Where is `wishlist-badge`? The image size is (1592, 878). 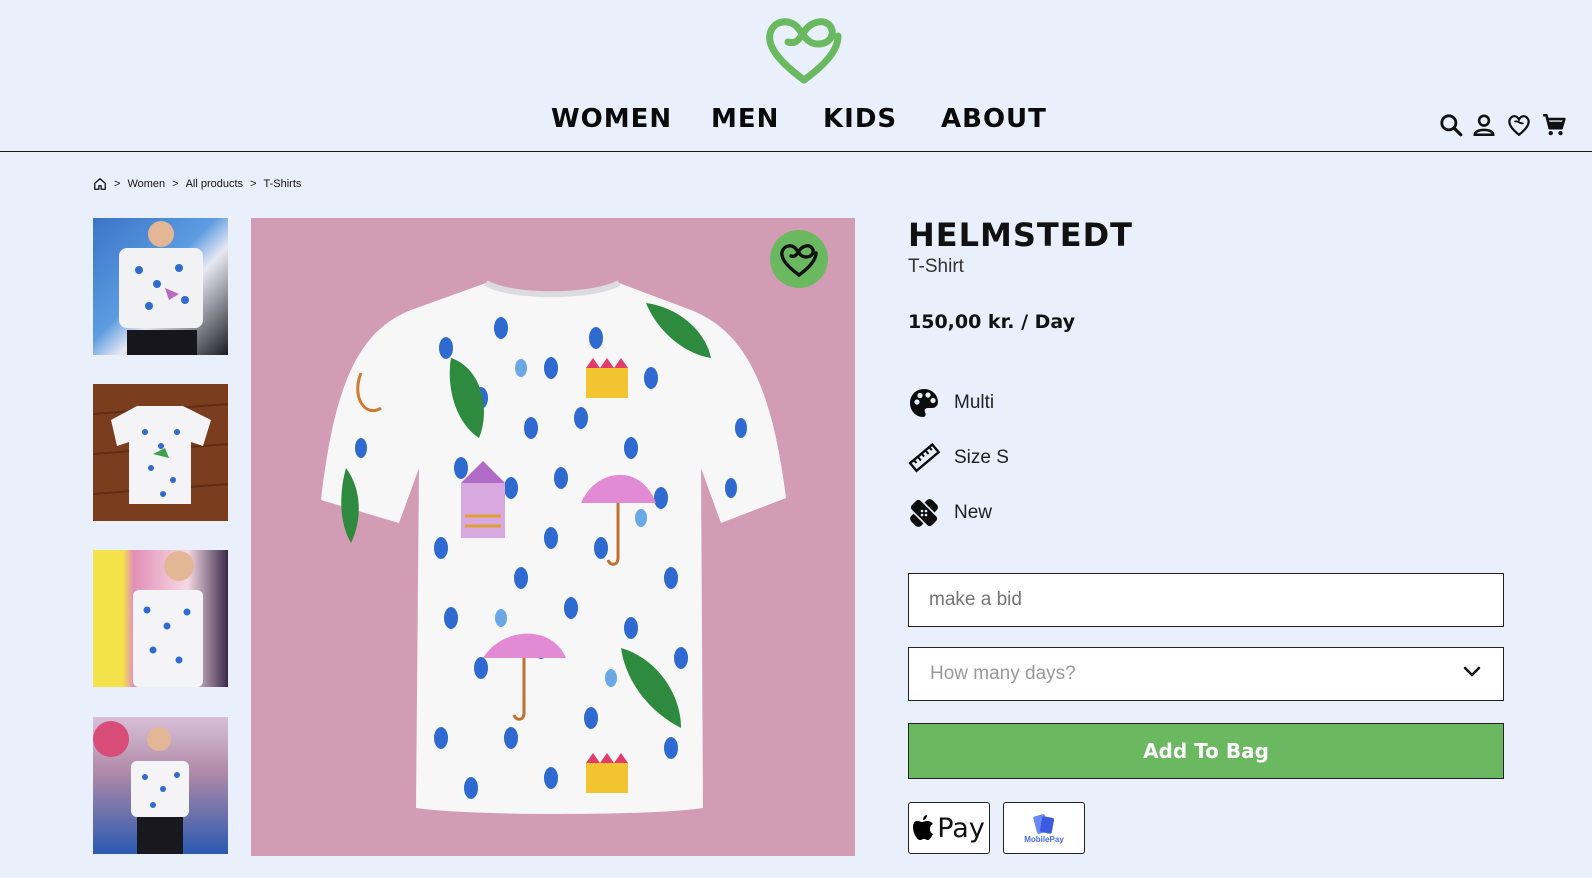 wishlist-badge is located at coordinates (799, 259).